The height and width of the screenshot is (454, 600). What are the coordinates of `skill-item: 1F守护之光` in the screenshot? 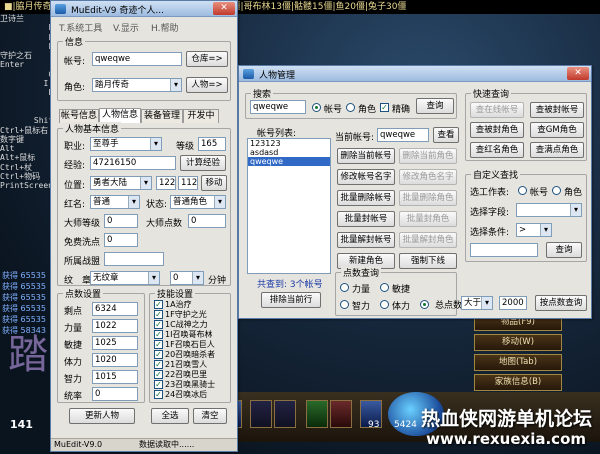 It's located at (191, 315).